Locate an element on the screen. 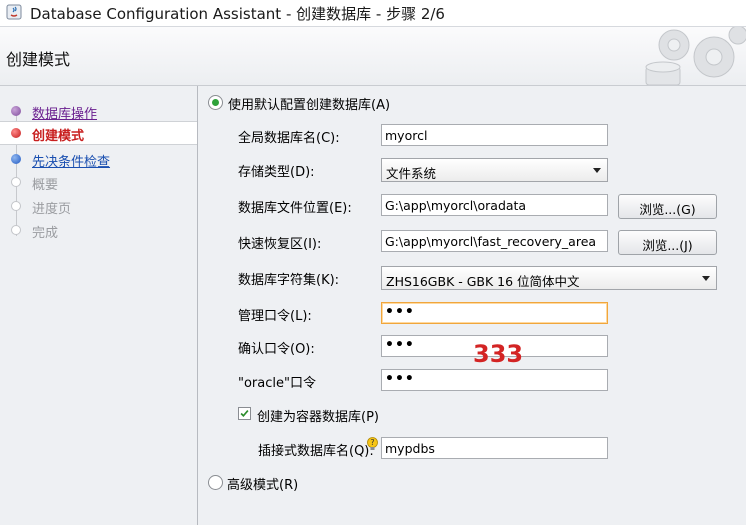 This screenshot has width=746, height=525. annotation-text: 333 is located at coordinates (498, 354).